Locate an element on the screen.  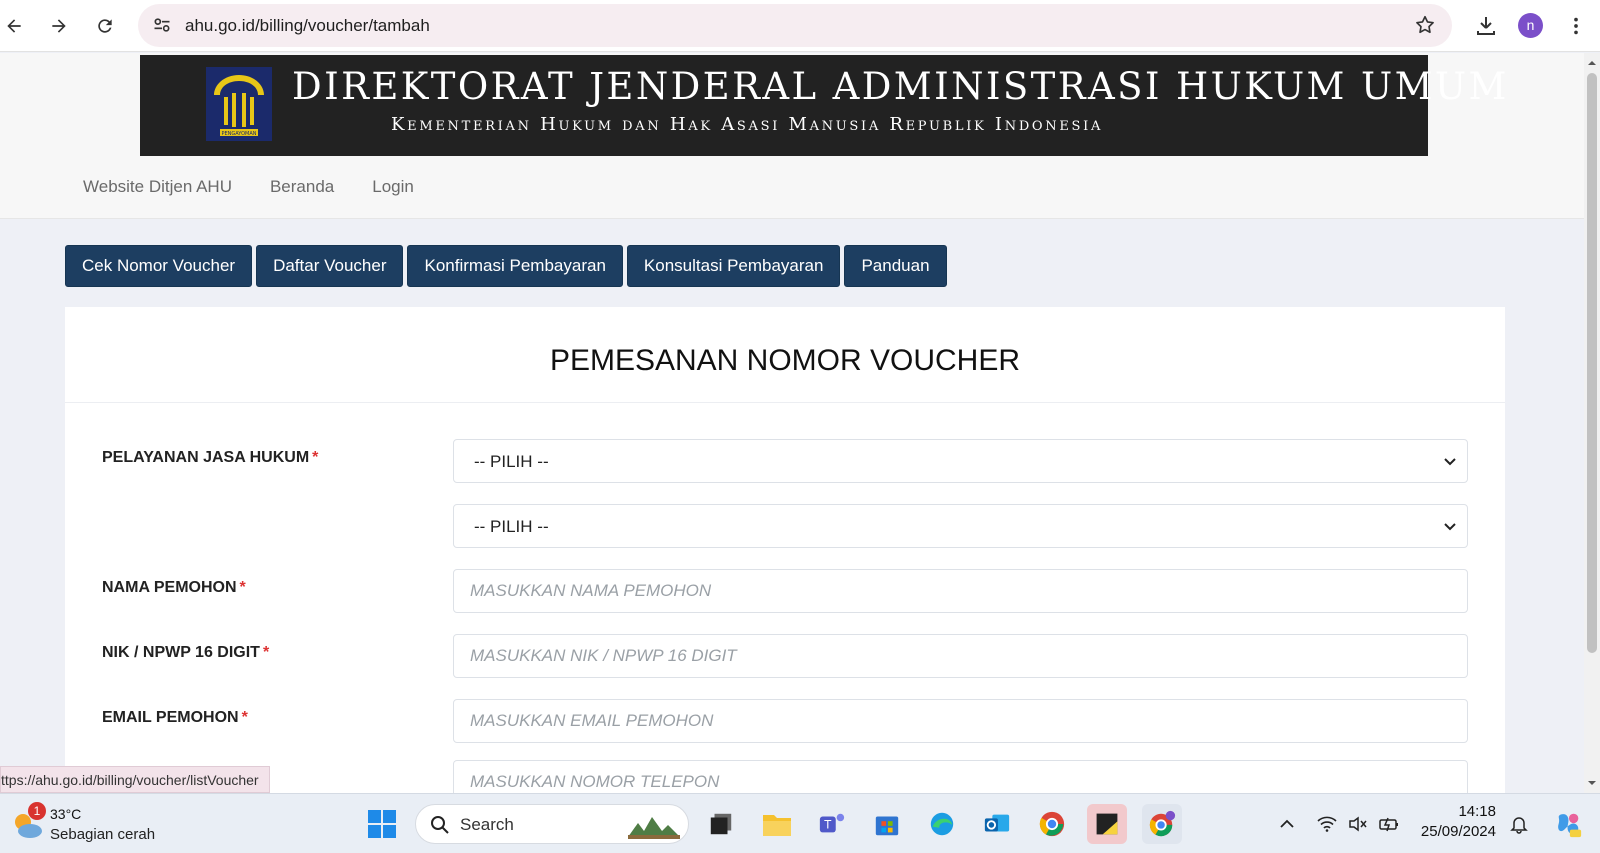
file-explorer-button is located at coordinates (777, 824).